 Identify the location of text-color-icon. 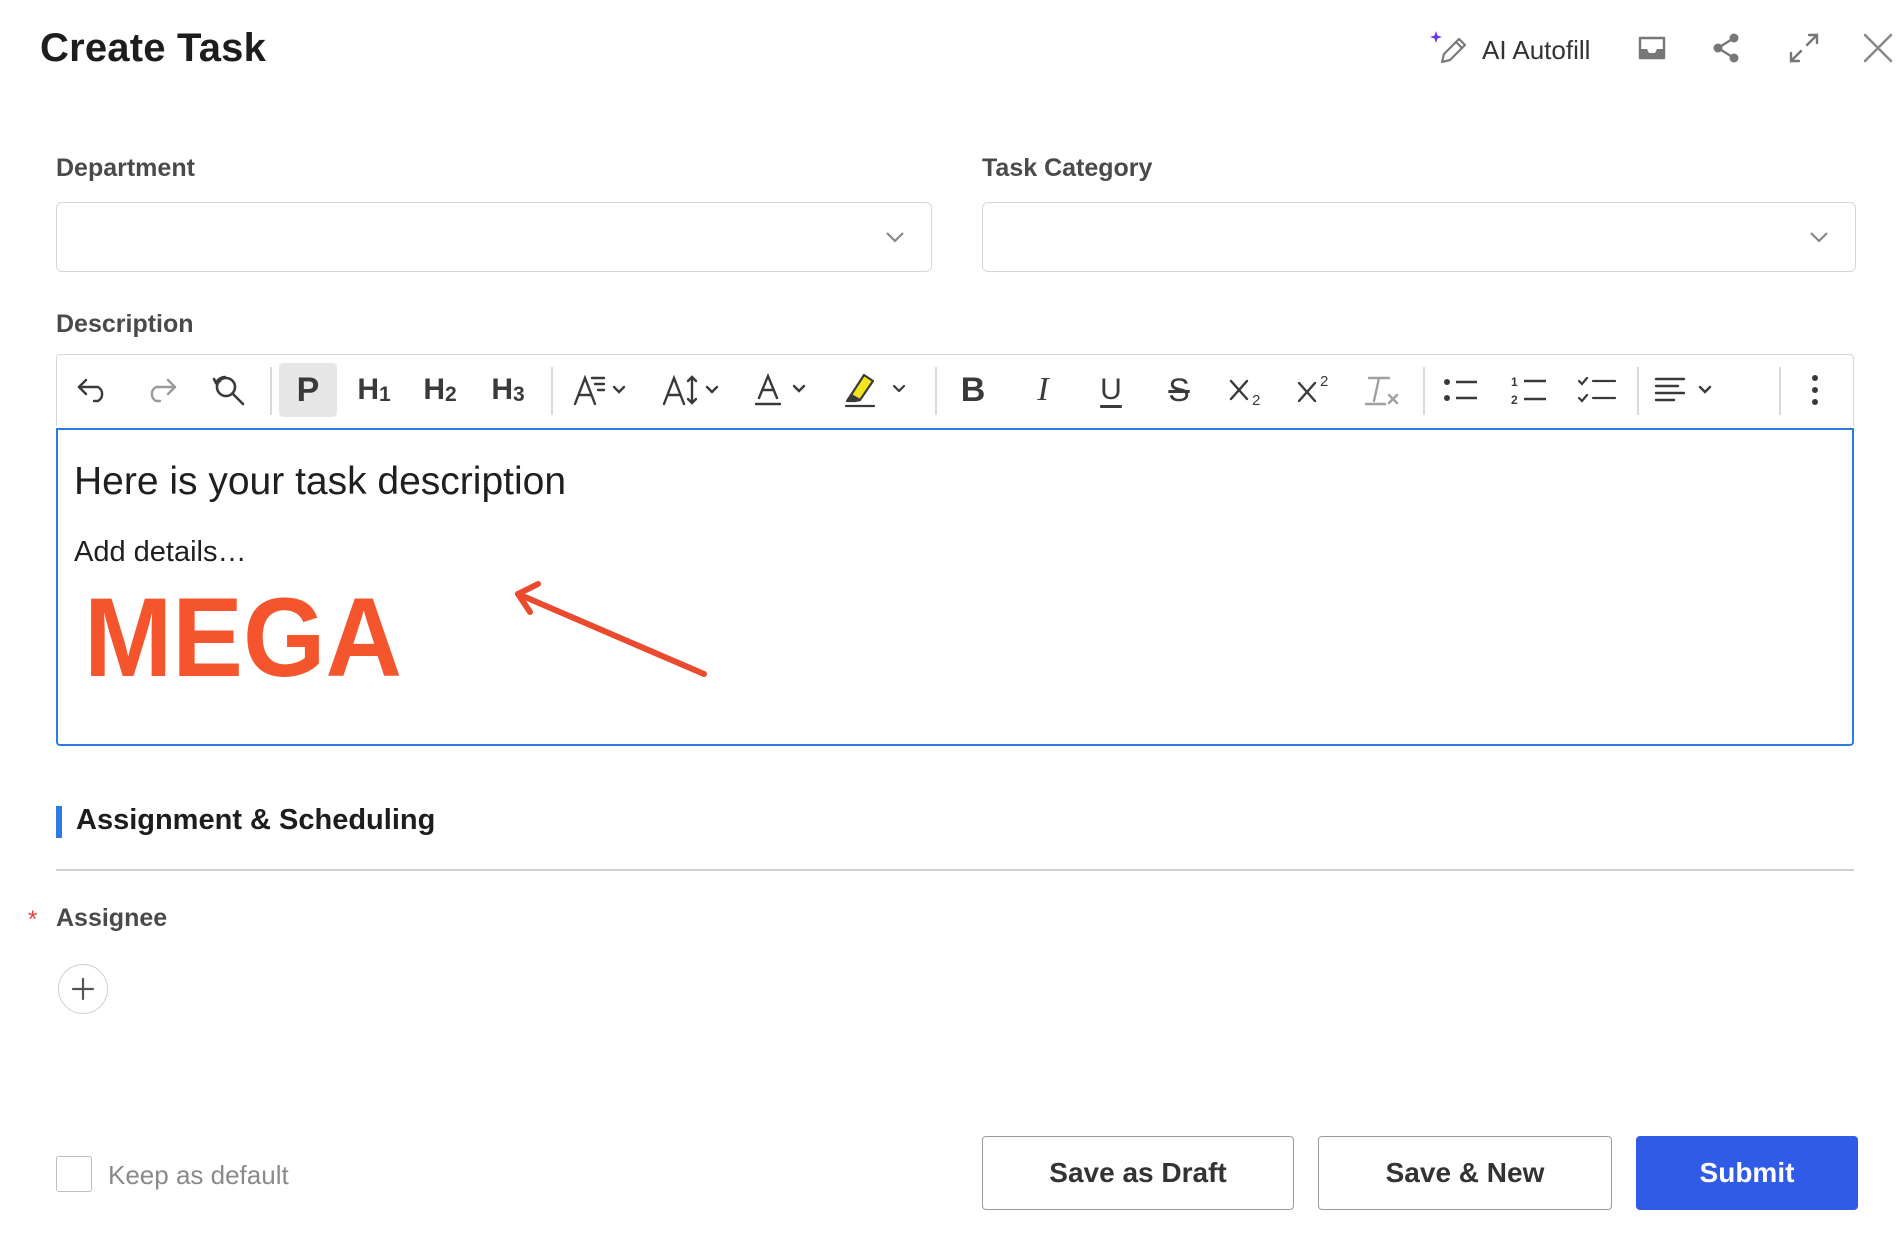
(780, 389).